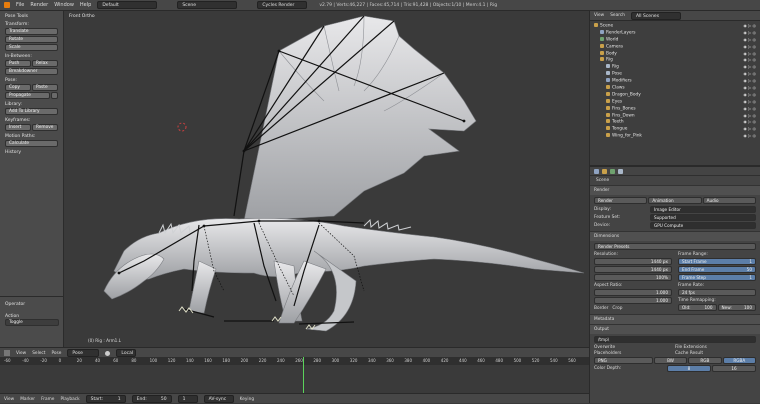  Describe the element at coordinates (18, 87) in the screenshot. I see `copy-button: Copy` at that location.